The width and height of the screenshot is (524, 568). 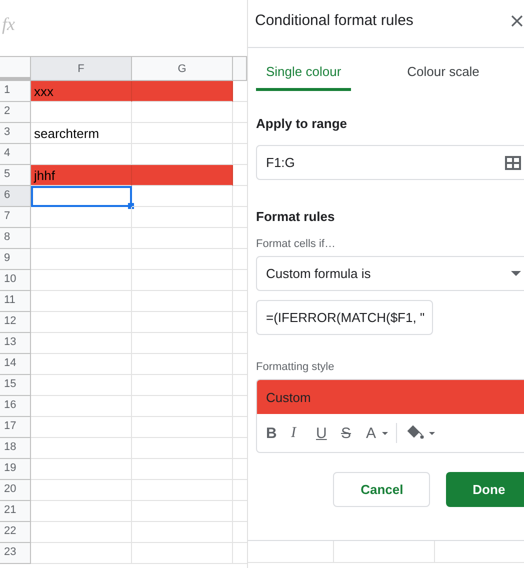 What do you see at coordinates (15, 406) in the screenshot?
I see `row-header: 16` at bounding box center [15, 406].